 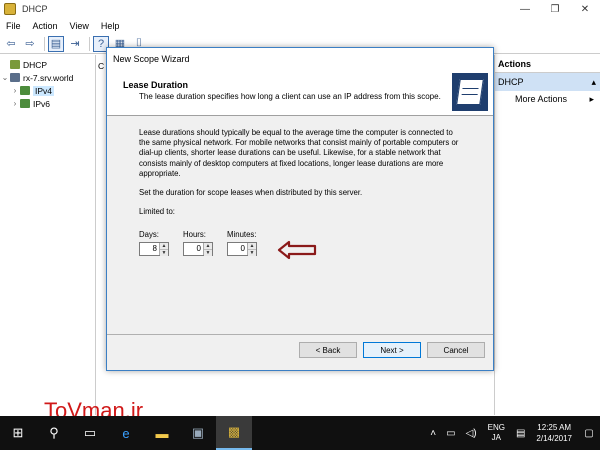 What do you see at coordinates (471, 433) in the screenshot?
I see `volume-icon: ◁)` at bounding box center [471, 433].